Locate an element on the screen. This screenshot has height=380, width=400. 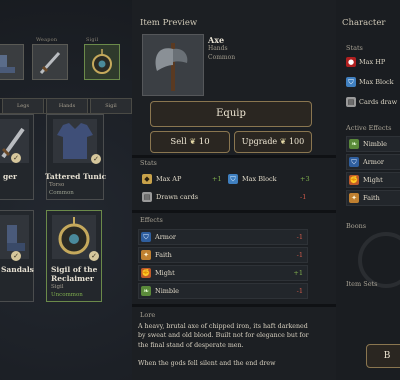
inventory-card: ✓ ger is located at coordinates (17, 157).